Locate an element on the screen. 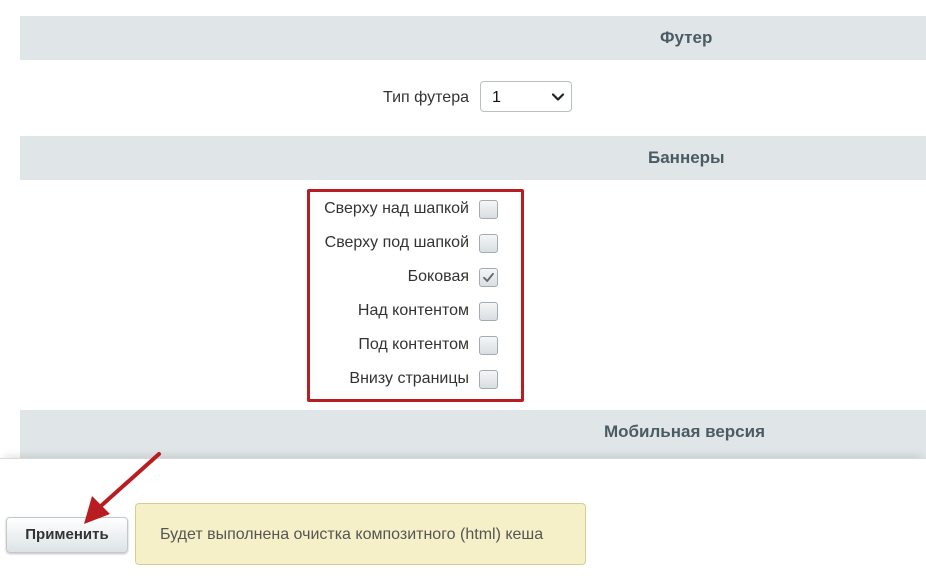  highlight-box is located at coordinates (415, 295).